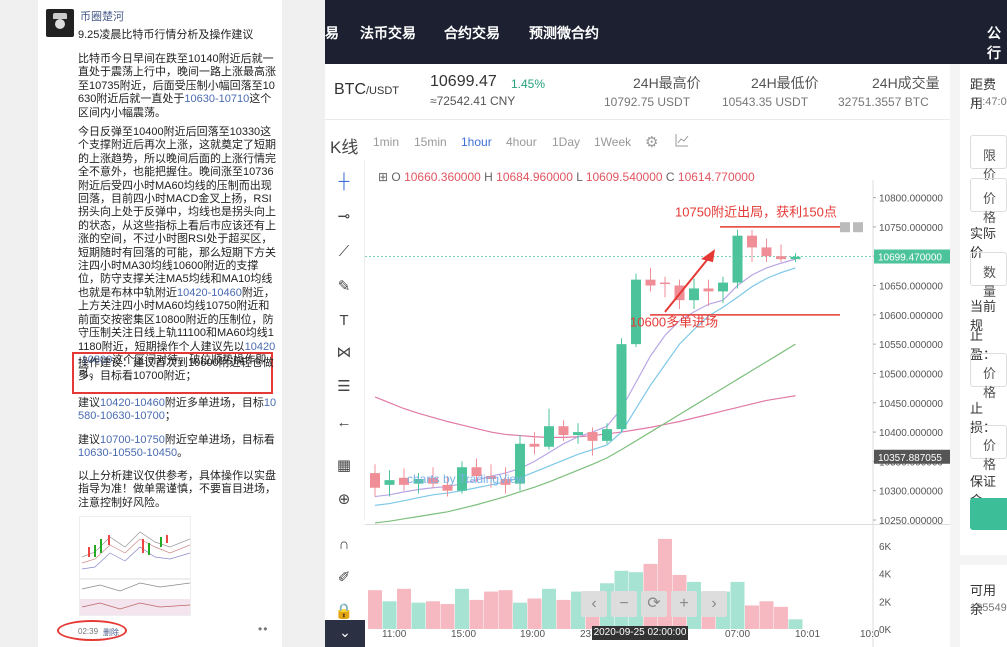 This screenshot has width=1007, height=647. Describe the element at coordinates (466, 479) in the screenshot. I see `tradingview-watermark: charts by TradingView` at that location.